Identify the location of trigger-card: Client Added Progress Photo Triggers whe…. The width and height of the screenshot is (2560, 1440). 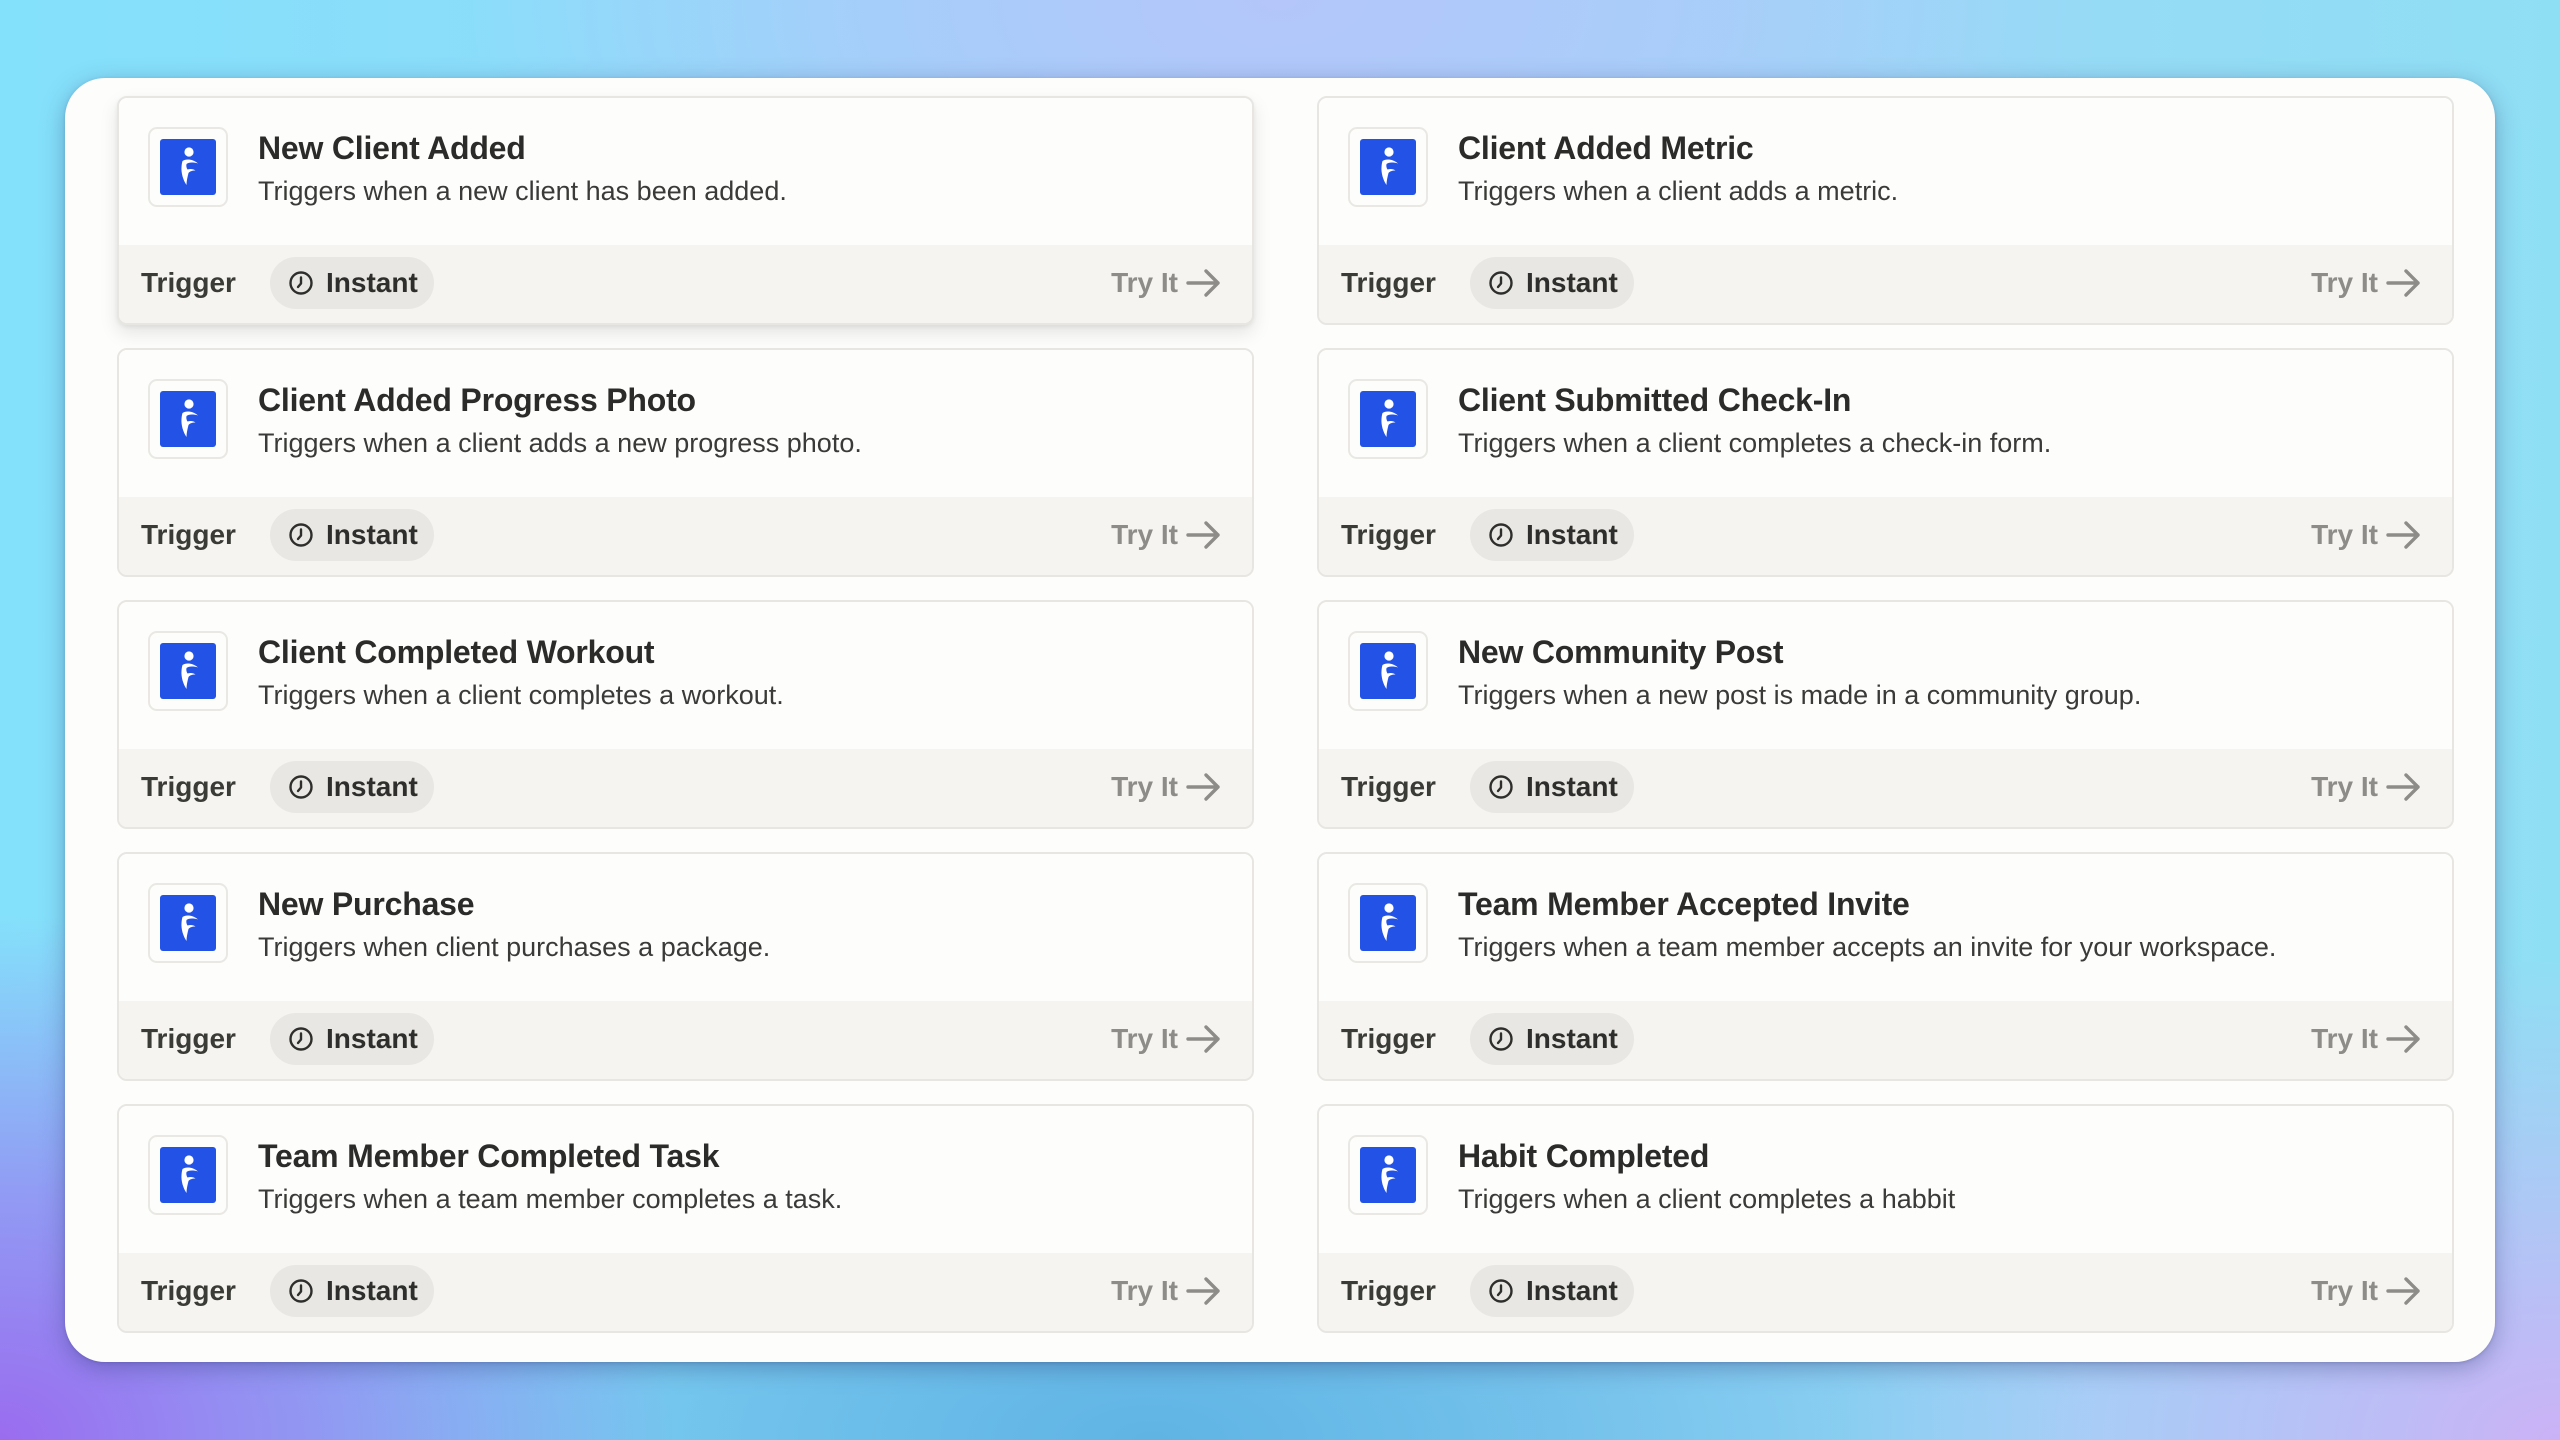
(685, 462).